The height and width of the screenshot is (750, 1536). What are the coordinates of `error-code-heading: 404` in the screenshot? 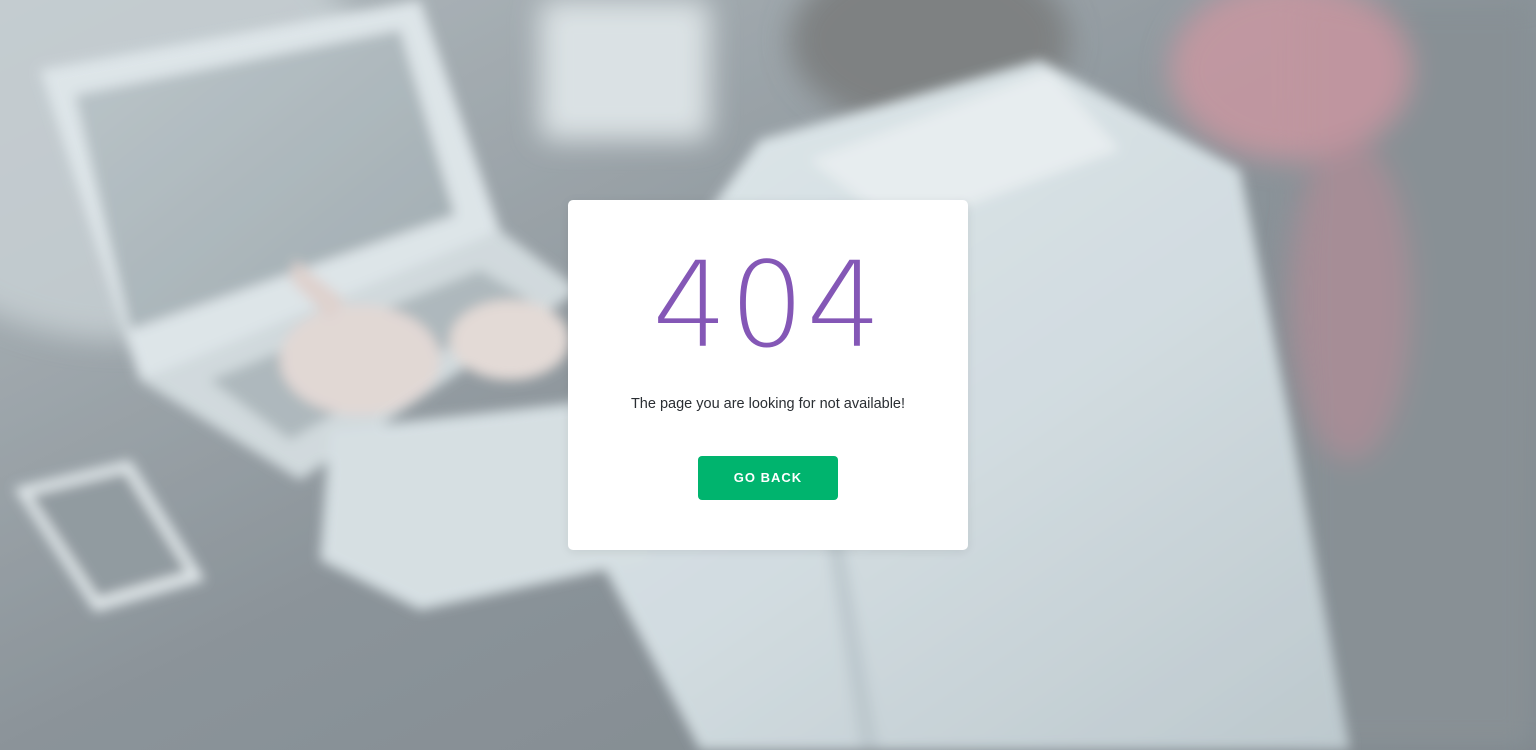 It's located at (768, 305).